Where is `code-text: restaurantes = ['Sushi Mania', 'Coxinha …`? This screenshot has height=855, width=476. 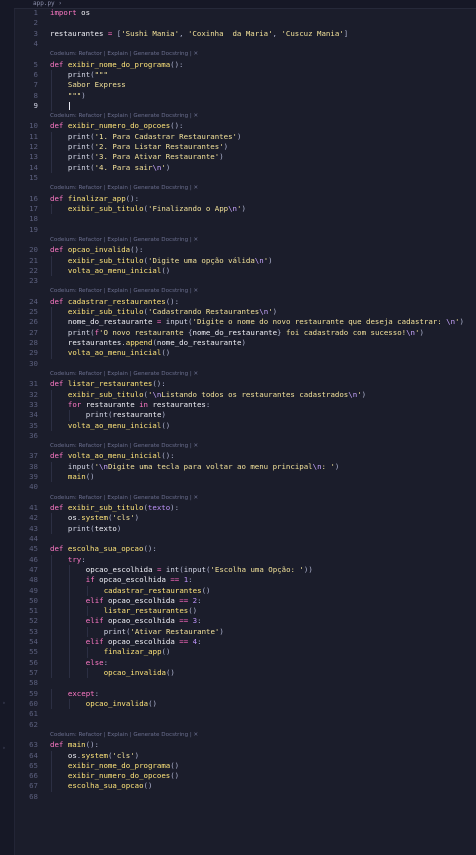
code-text: restaurantes = ['Sushi Mania', 'Coxinha … is located at coordinates (199, 34).